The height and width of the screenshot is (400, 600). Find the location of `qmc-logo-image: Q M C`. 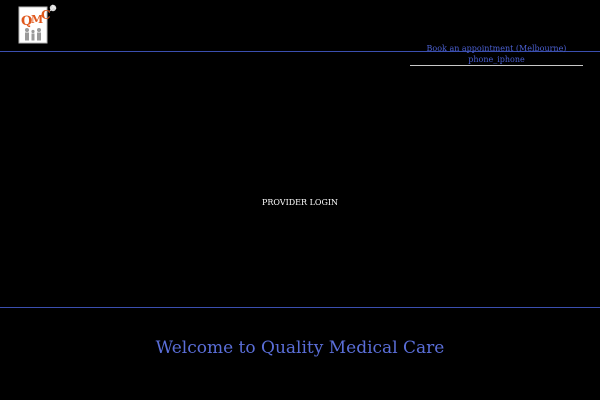

qmc-logo-image: Q M C is located at coordinates (37, 24).